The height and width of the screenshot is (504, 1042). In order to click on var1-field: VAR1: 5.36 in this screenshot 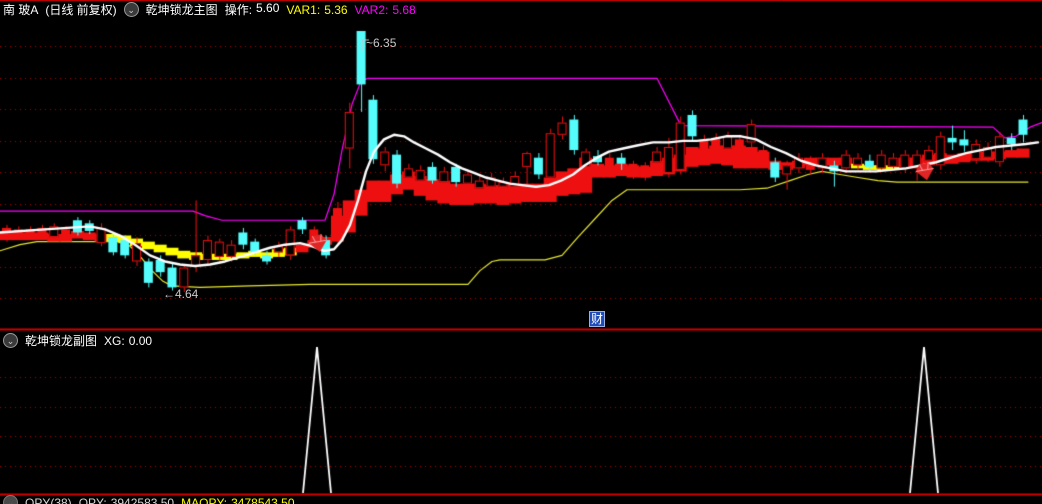, I will do `click(316, 10)`.